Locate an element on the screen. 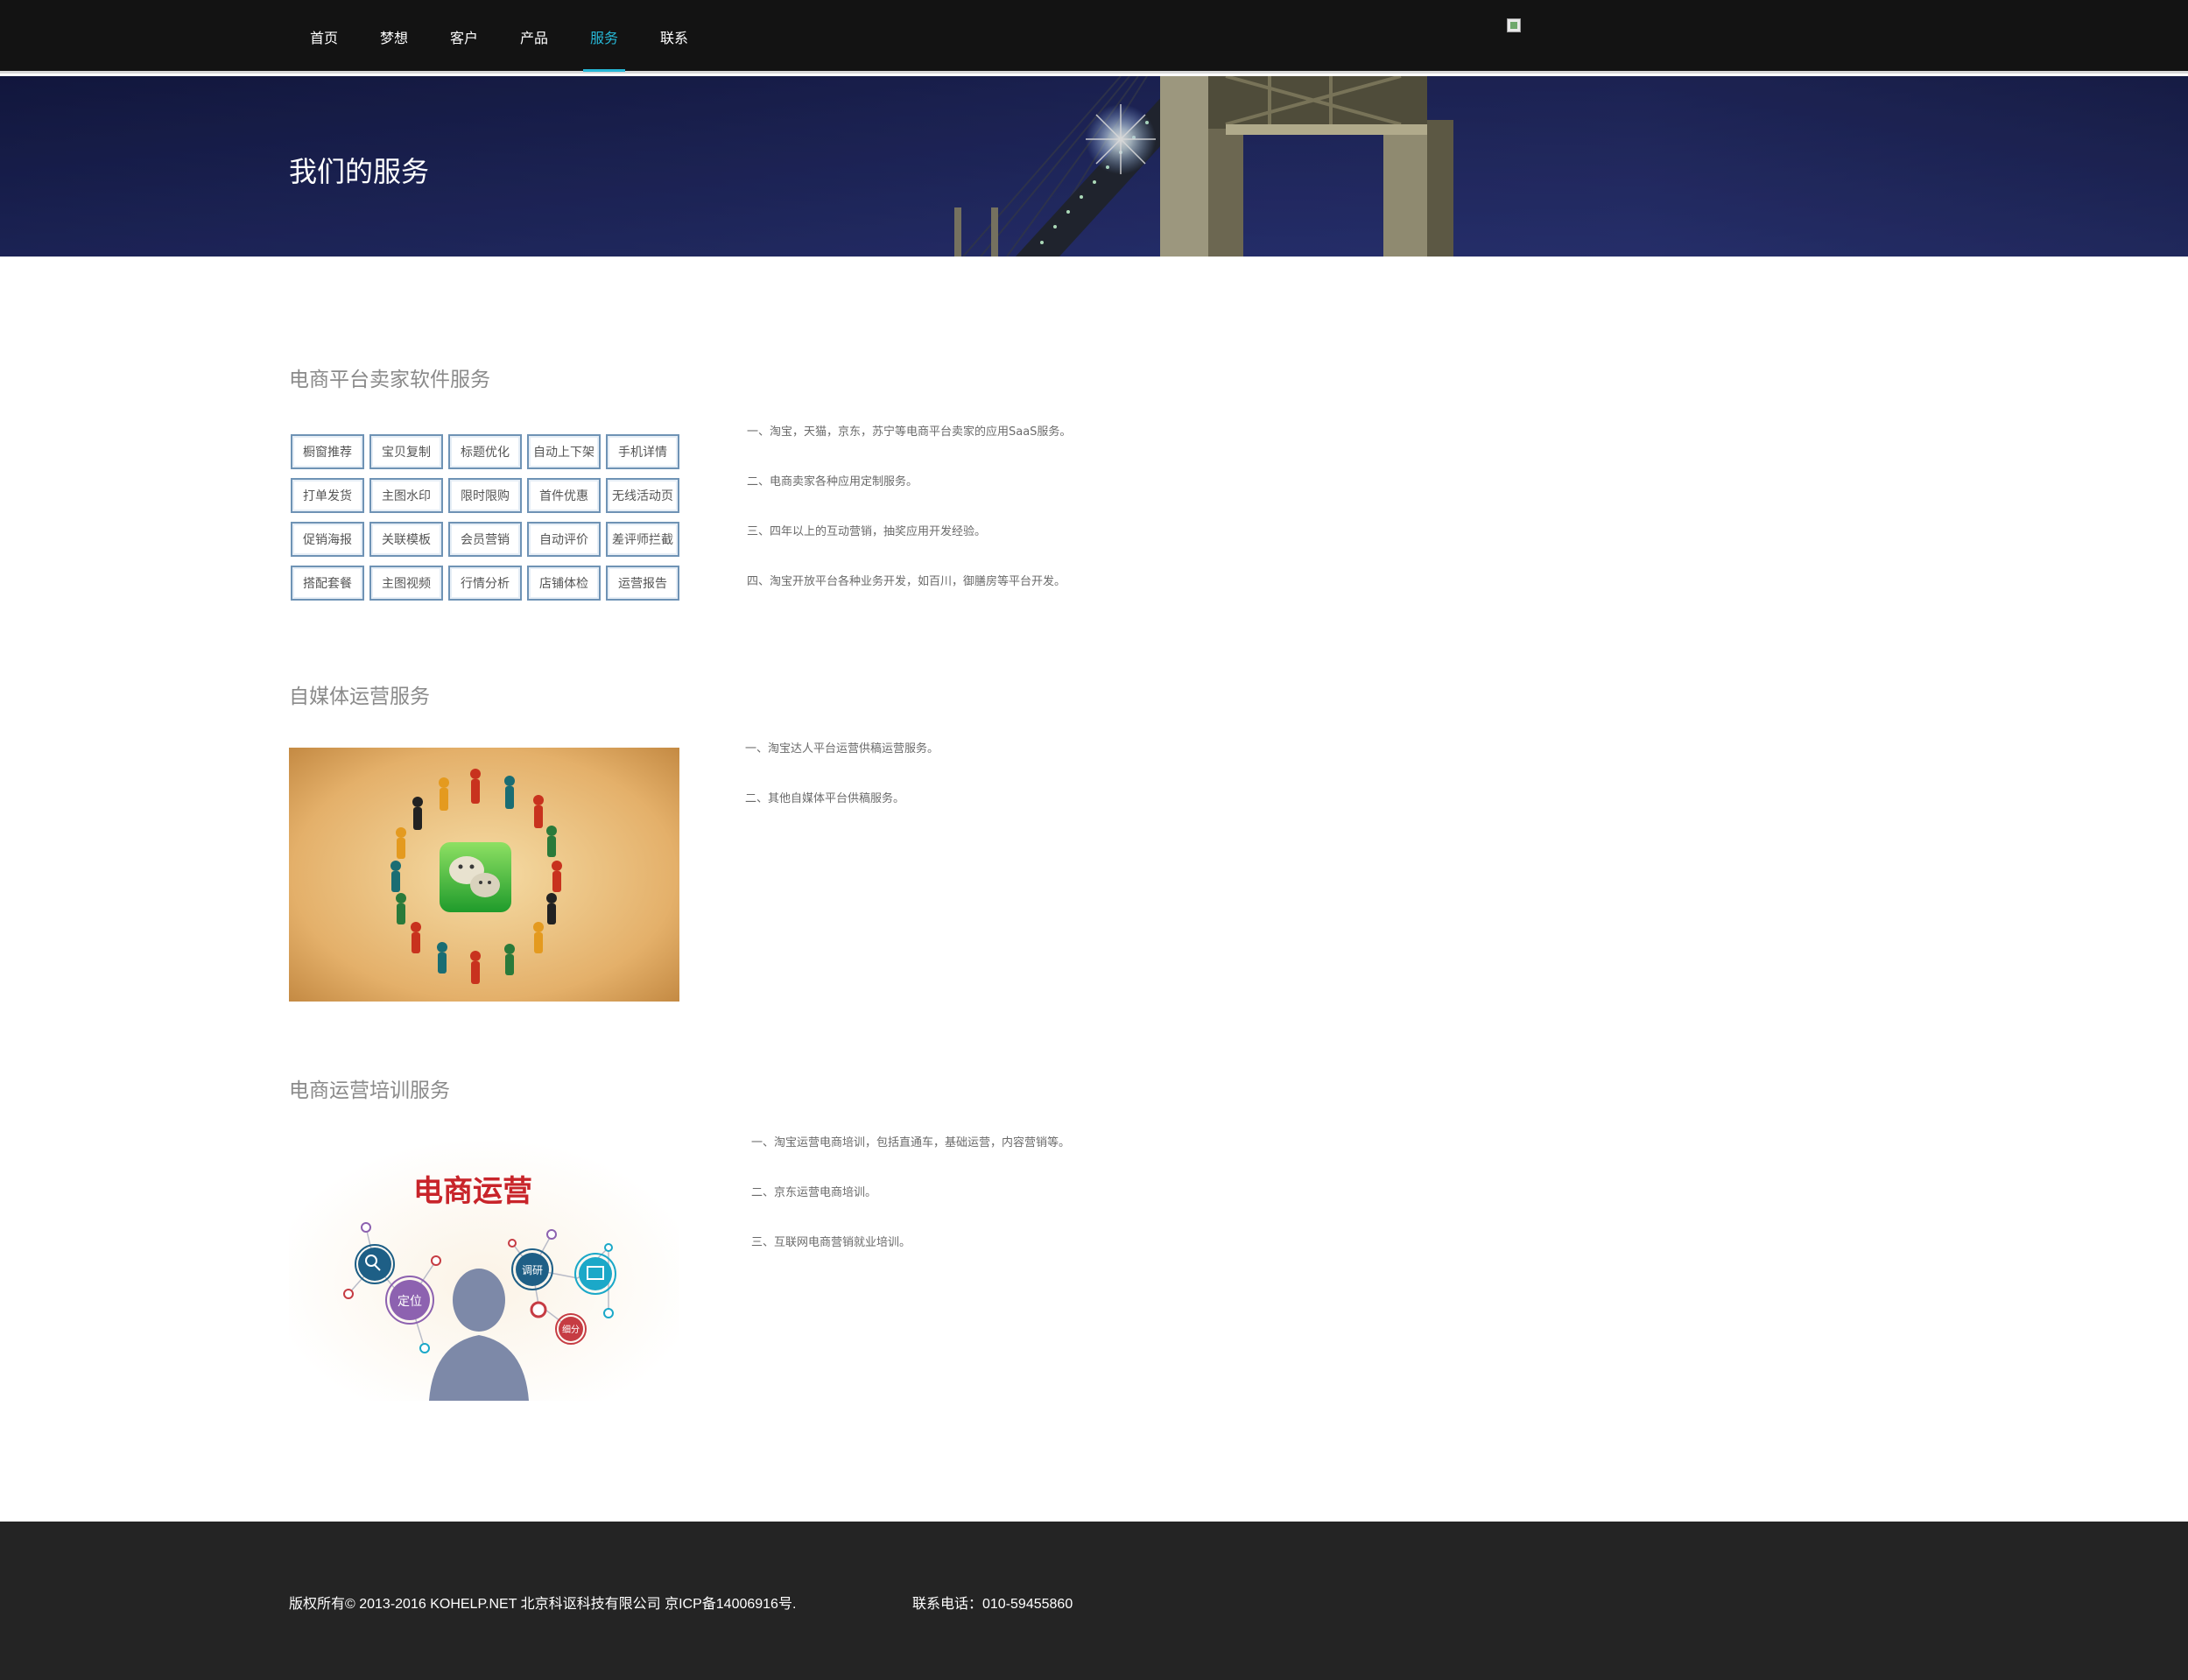  list-item: 四、淘宝开放平台各种业务开发，如百川，御膳房等平台开发。 is located at coordinates (906, 581).